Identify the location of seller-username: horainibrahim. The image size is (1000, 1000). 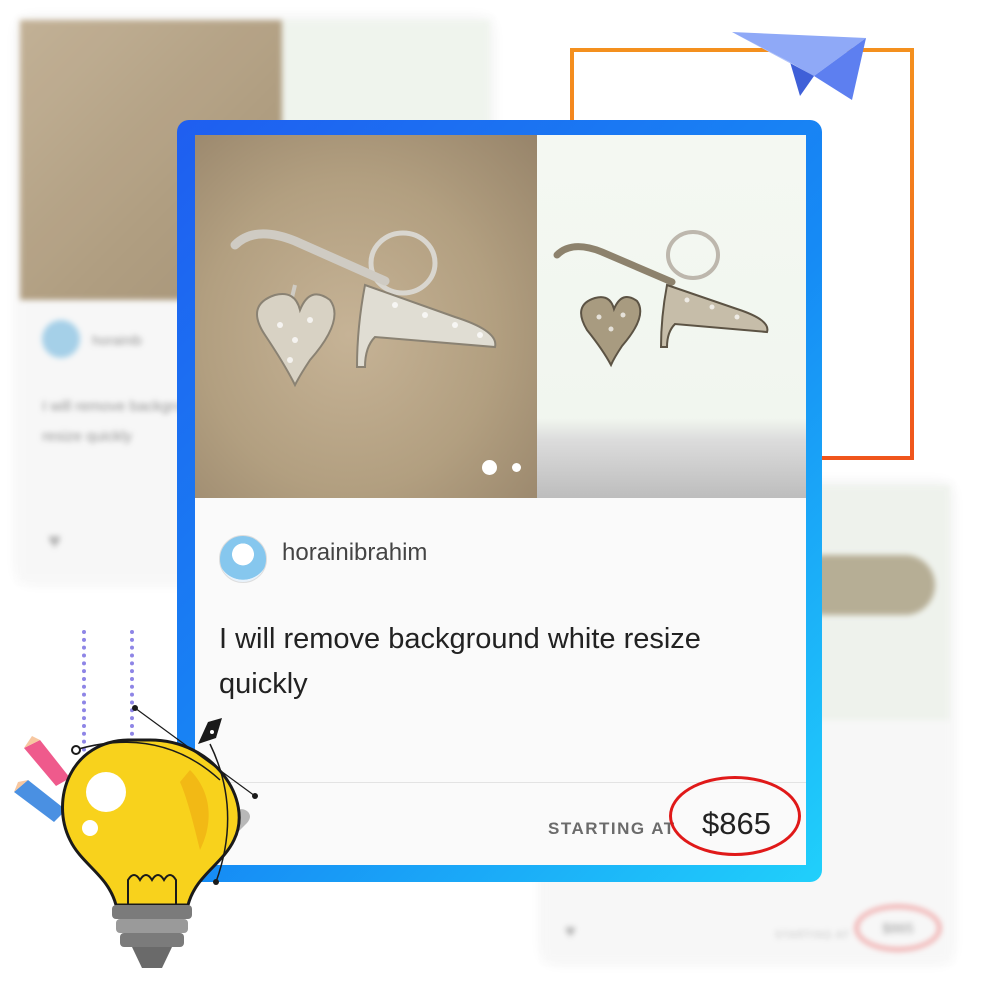
(354, 553).